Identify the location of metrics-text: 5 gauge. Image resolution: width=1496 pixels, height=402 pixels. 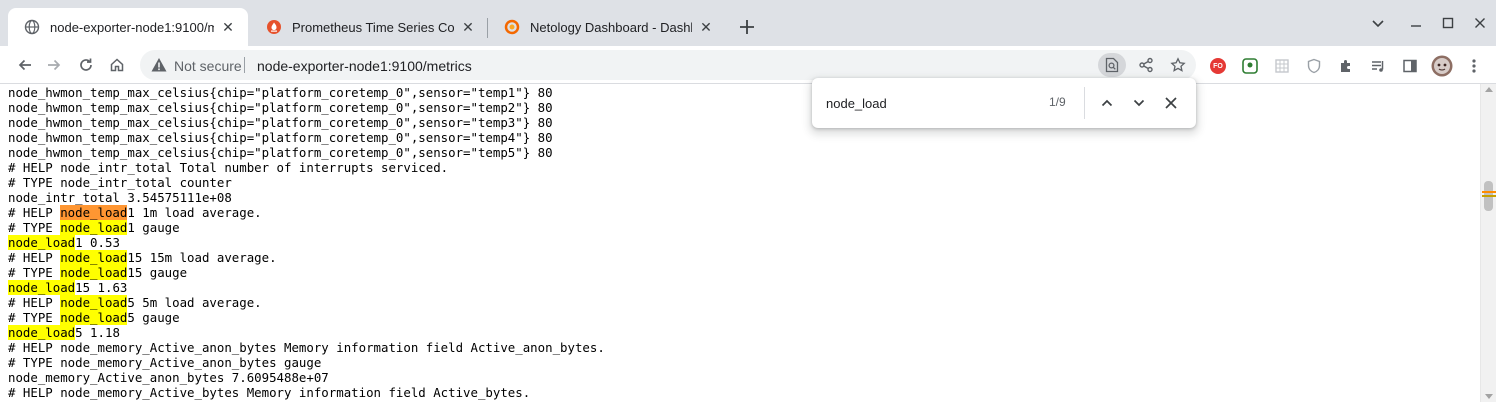
(153, 317).